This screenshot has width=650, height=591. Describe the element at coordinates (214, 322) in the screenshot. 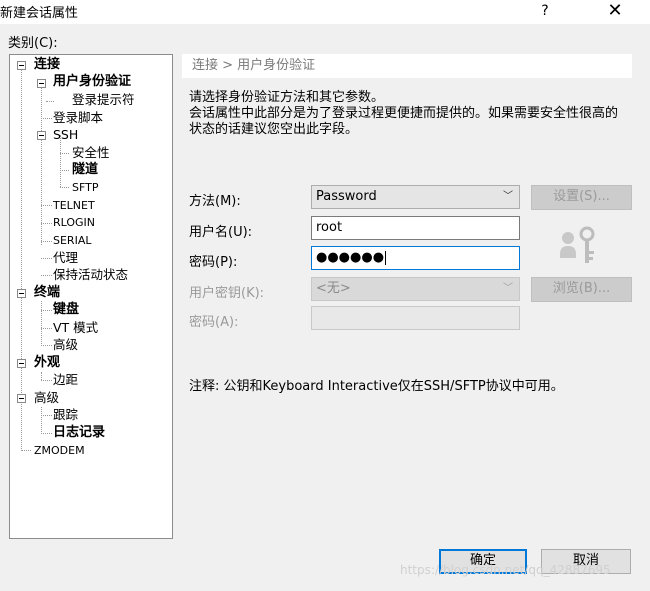

I see `passphrase-label: 密码(A):` at that location.